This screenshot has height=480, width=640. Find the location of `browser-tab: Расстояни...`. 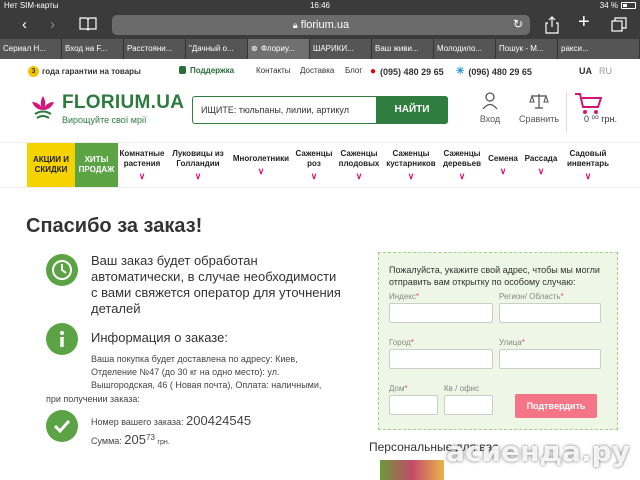

browser-tab: Расстояни... is located at coordinates (155, 49).